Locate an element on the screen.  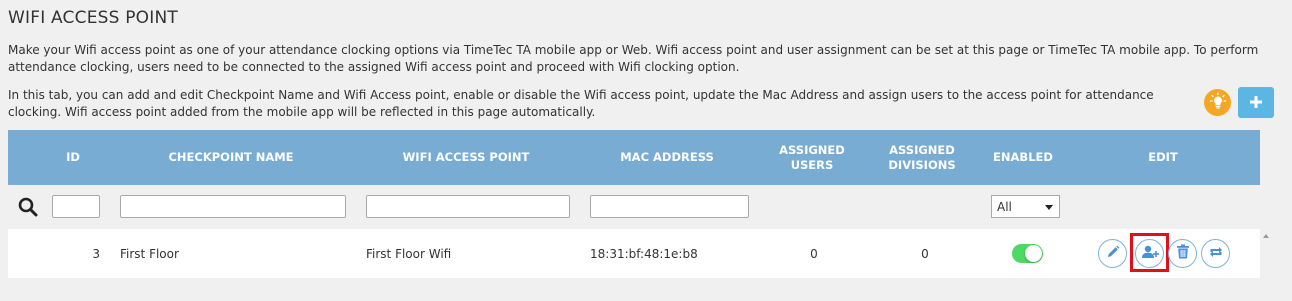
tips-button is located at coordinates (1217, 102).